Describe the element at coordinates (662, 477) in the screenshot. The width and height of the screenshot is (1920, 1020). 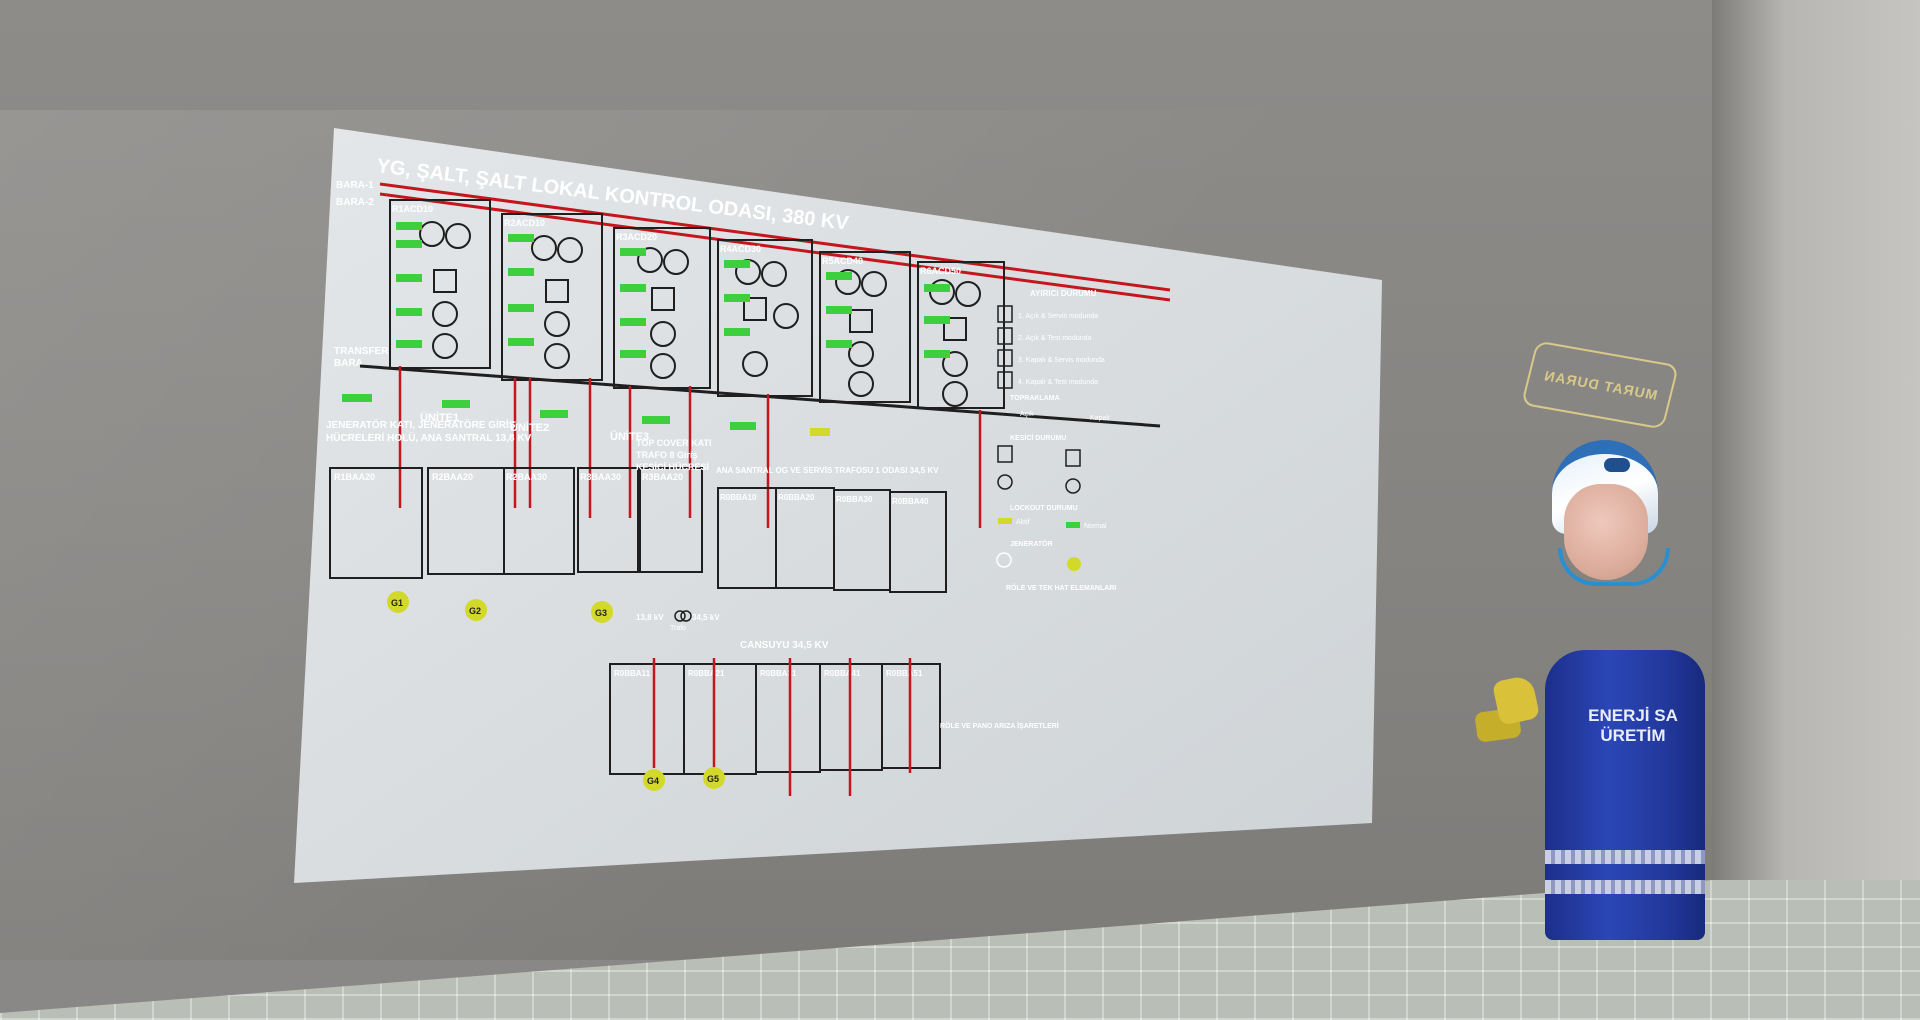
I see `gen-cell-code-5: R3BAA20` at that location.